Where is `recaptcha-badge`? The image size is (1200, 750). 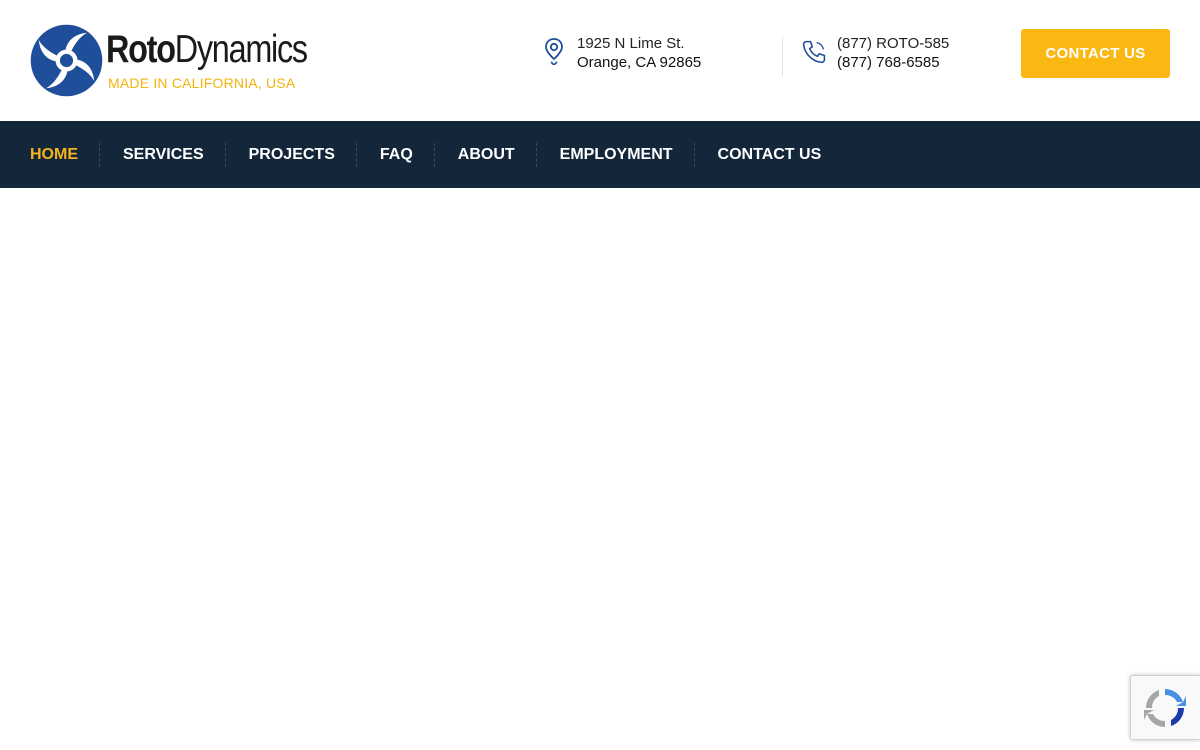 recaptcha-badge is located at coordinates (1165, 707).